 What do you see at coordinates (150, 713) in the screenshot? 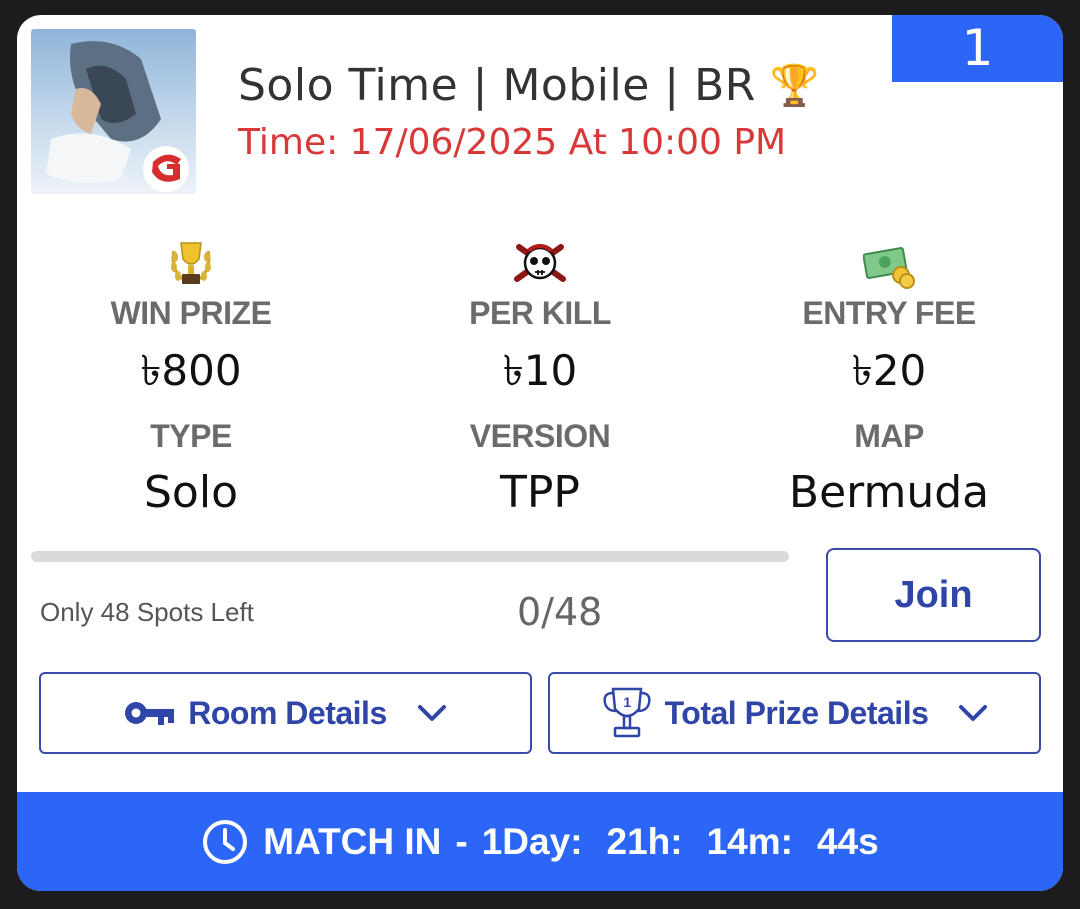
I see `key-icon` at bounding box center [150, 713].